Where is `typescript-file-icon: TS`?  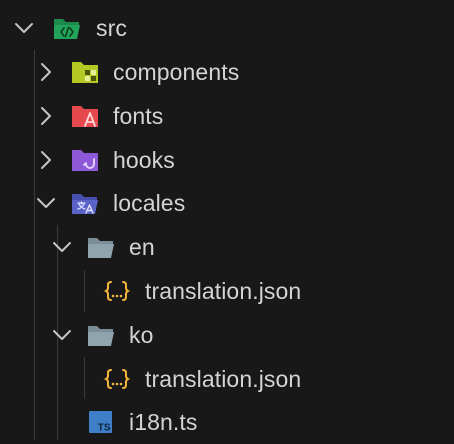
typescript-file-icon: TS is located at coordinates (101, 422).